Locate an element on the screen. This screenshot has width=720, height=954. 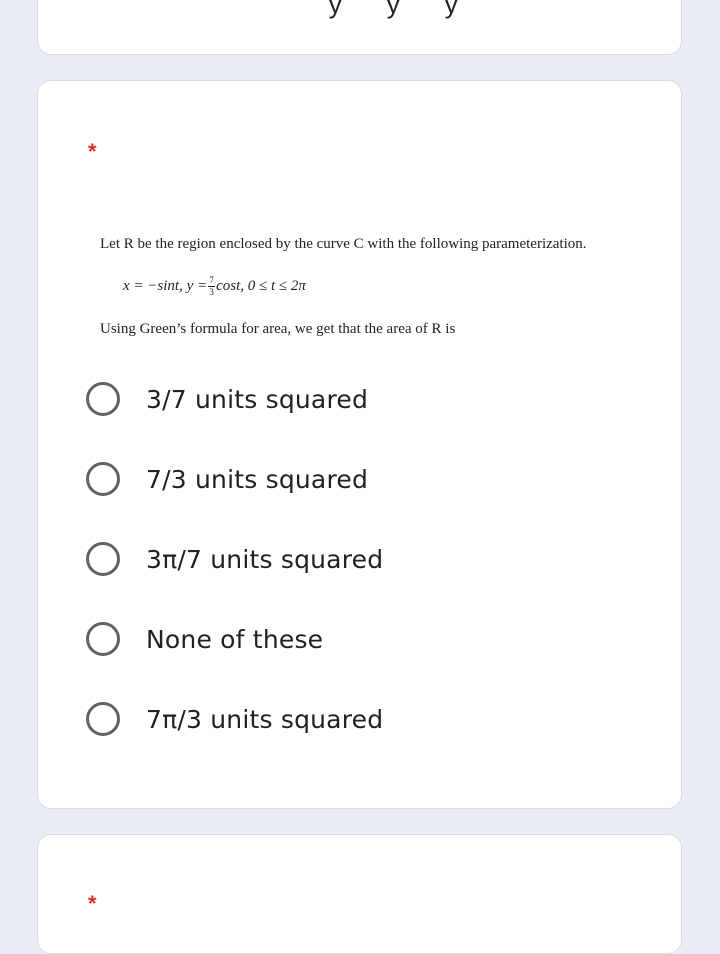
option-label: 3π/7 units squared is located at coordinates (264, 559).